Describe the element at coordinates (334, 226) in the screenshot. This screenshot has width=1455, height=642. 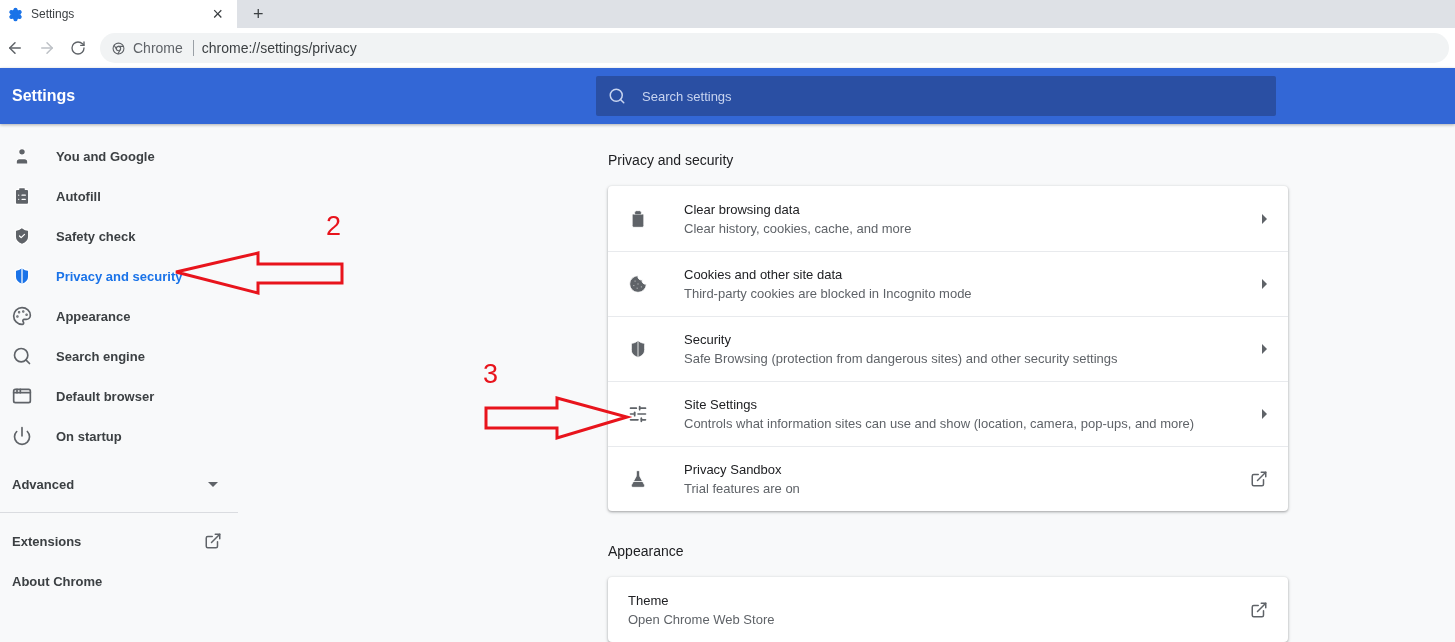
I see `annotation-number: 2` at that location.